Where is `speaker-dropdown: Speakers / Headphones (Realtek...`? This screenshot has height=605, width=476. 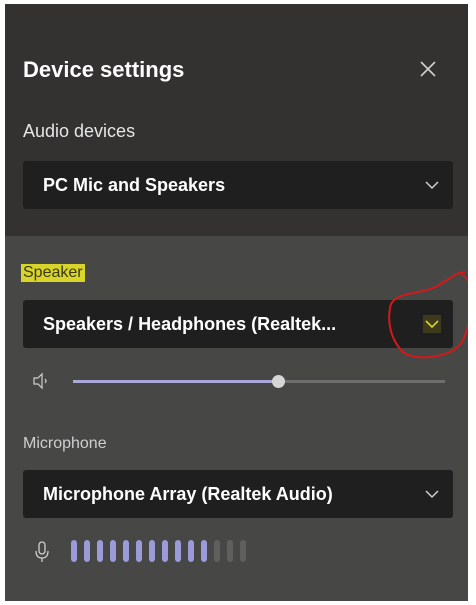
speaker-dropdown: Speakers / Headphones (Realtek... is located at coordinates (238, 324).